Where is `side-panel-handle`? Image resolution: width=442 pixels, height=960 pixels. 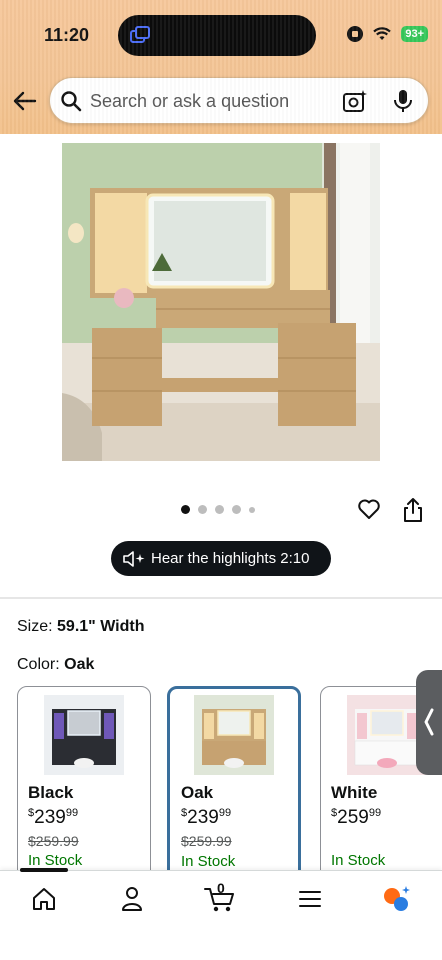 side-panel-handle is located at coordinates (429, 722).